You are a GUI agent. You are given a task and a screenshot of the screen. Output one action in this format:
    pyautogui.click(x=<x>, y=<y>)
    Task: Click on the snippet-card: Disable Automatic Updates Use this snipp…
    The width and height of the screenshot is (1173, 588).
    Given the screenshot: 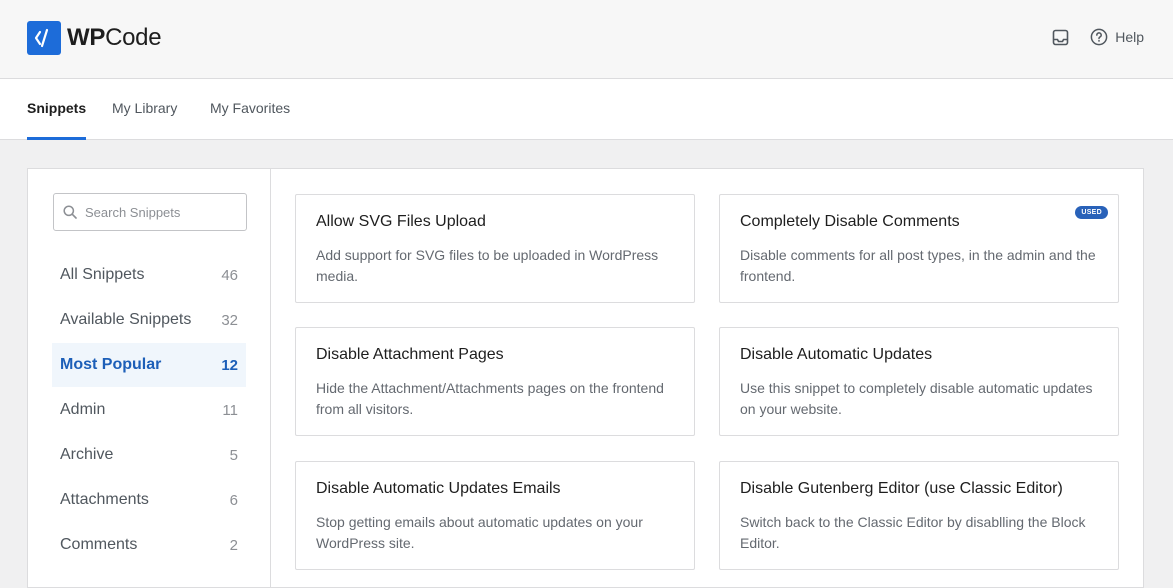 What is the action you would take?
    pyautogui.click(x=919, y=381)
    